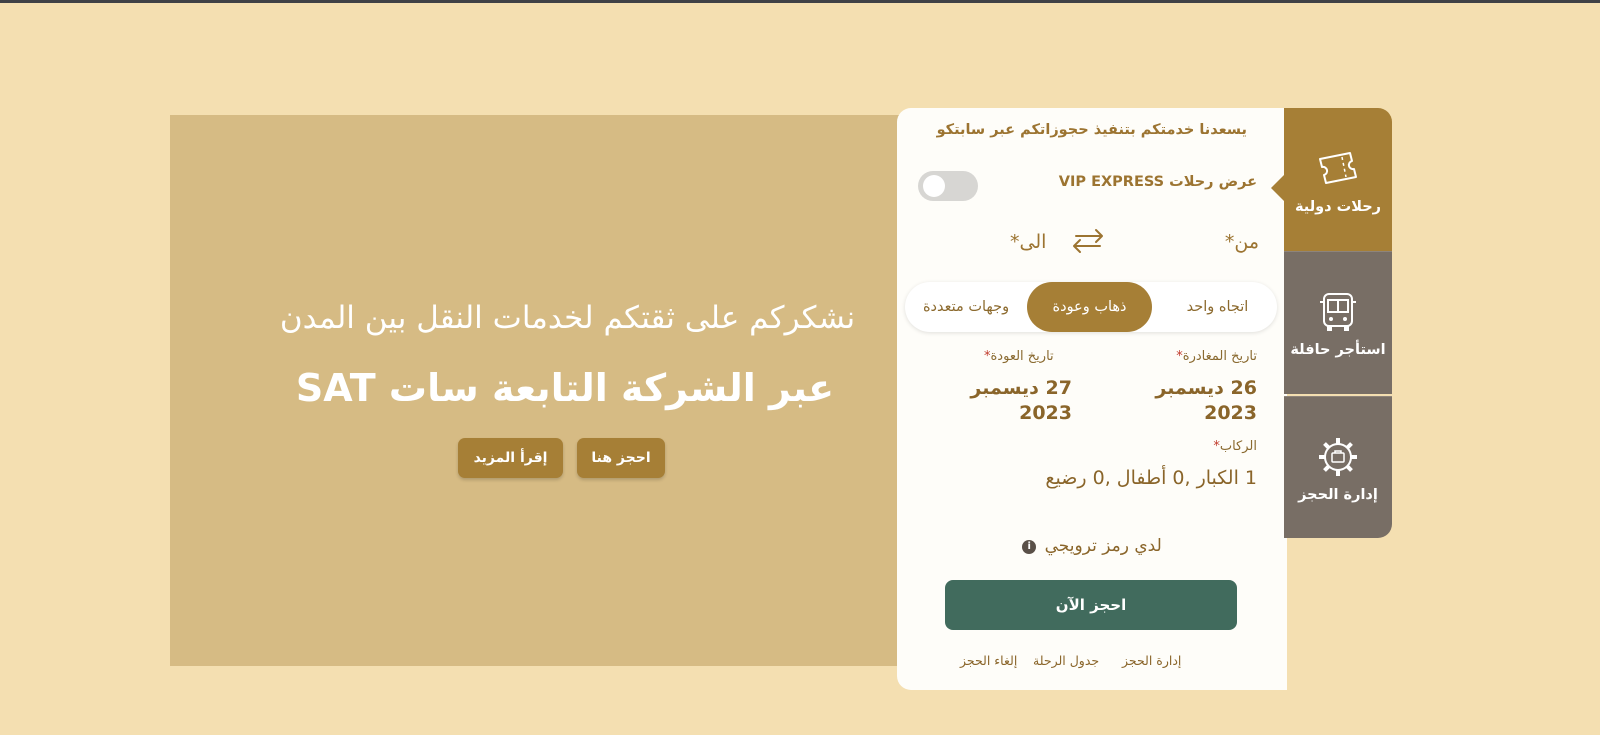 The image size is (1600, 735). What do you see at coordinates (1103, 546) in the screenshot?
I see `promo-code-label: لدي رمز ترويجي` at bounding box center [1103, 546].